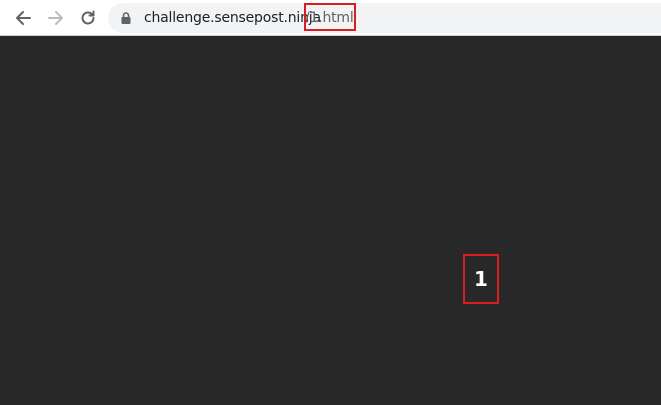  I want to click on reload-button, so click(88, 18).